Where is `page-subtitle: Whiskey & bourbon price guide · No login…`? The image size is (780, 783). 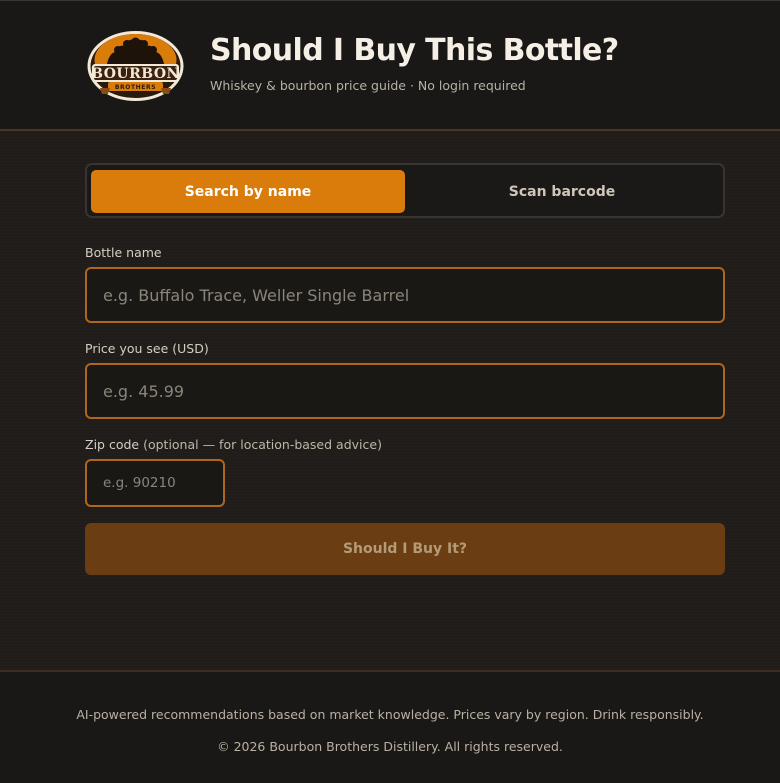
page-subtitle: Whiskey & bourbon price guide · No login… is located at coordinates (368, 85).